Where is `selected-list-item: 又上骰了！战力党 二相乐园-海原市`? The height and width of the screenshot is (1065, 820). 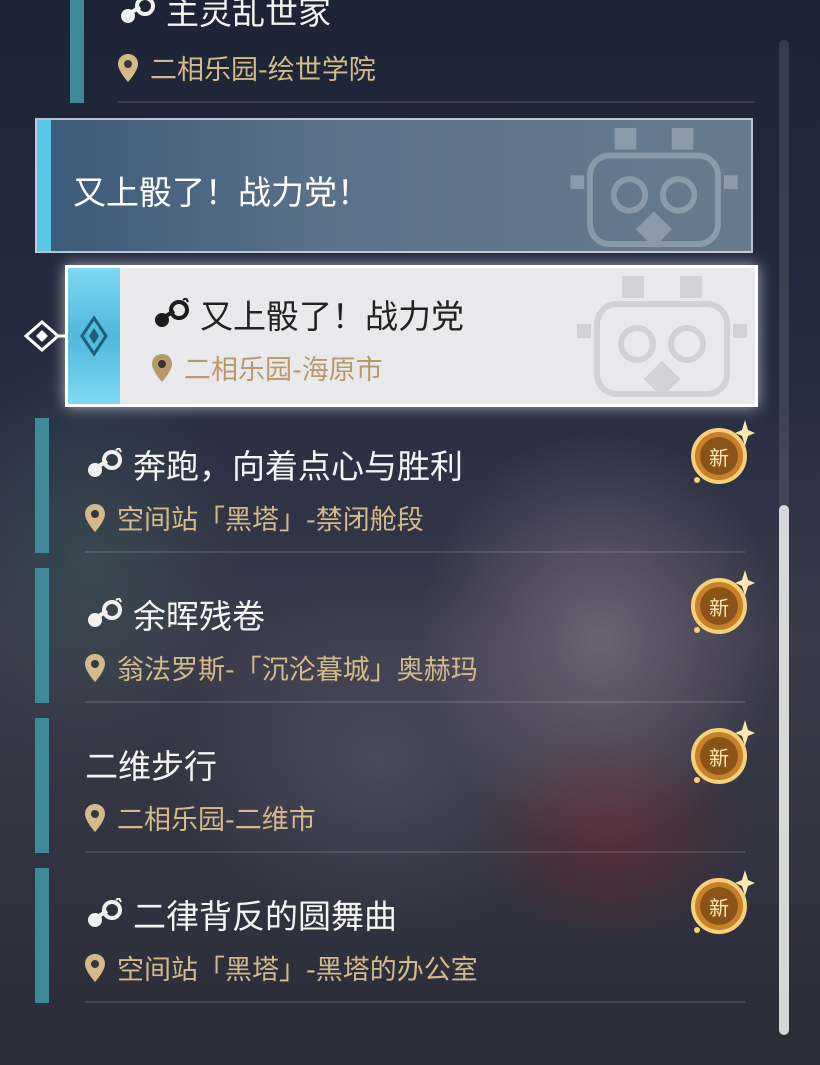 selected-list-item: 又上骰了！战力党 二相乐园-海原市 is located at coordinates (411, 336).